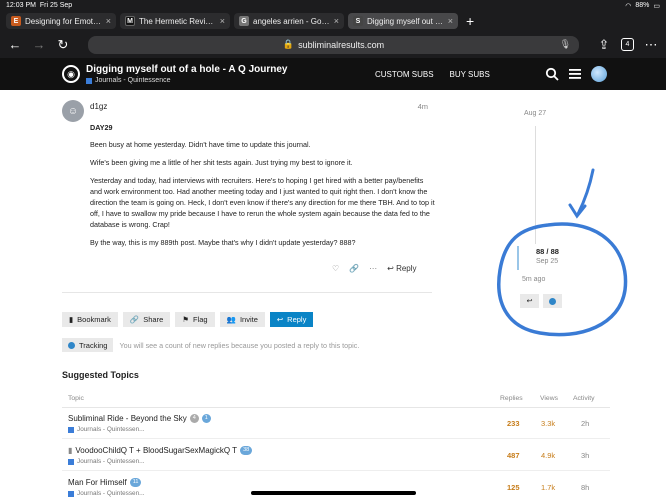 The height and width of the screenshot is (500, 666). I want to click on annotation-arrow, so click(585, 192).